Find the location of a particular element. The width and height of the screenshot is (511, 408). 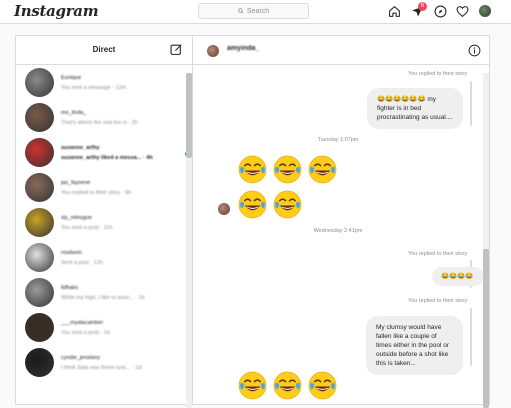

conversation-name: jas_faysene is located at coordinates (76, 183).